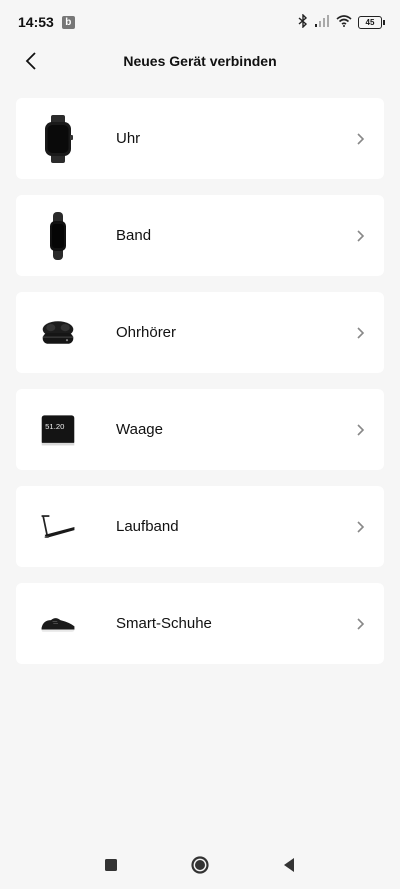 The image size is (400, 889). What do you see at coordinates (322, 22) in the screenshot?
I see `signal-icon` at bounding box center [322, 22].